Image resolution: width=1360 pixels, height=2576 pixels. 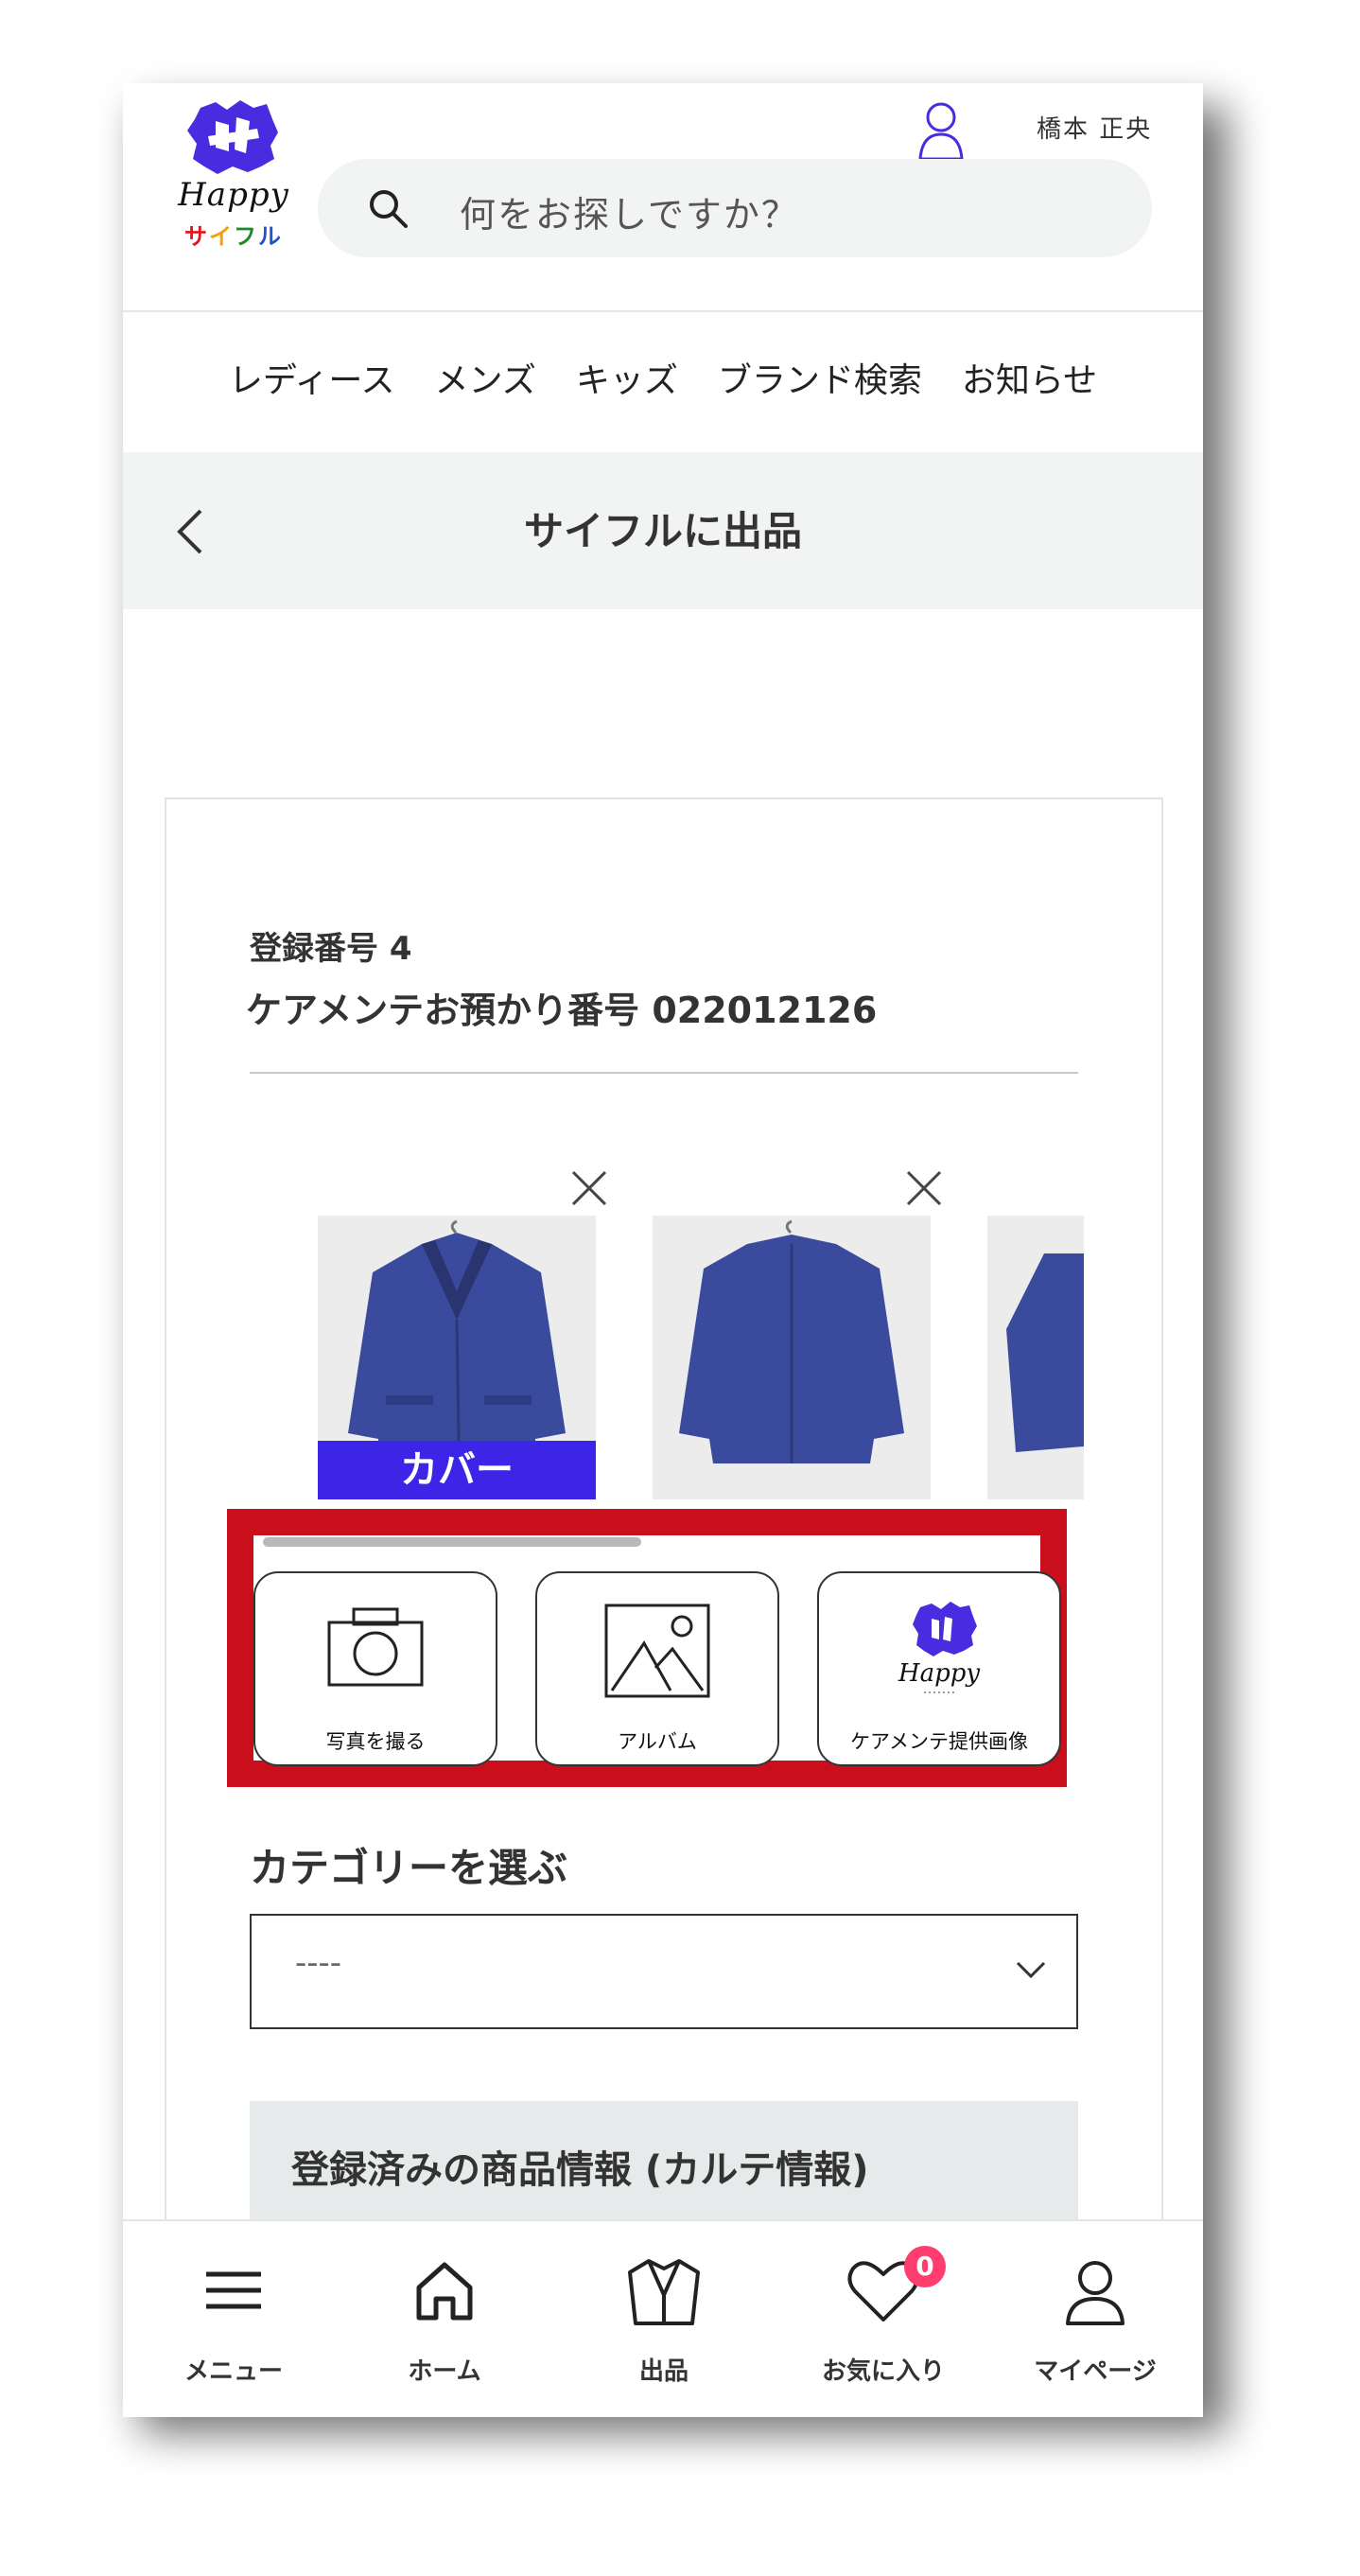 I want to click on registered-item-info-title: 登録済みの商品情報 (カルテ情報), so click(x=580, y=2170).